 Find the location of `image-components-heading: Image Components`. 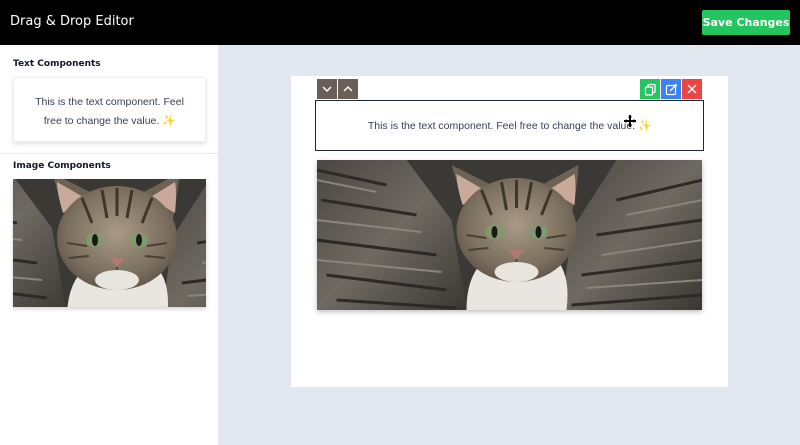

image-components-heading: Image Components is located at coordinates (62, 166).